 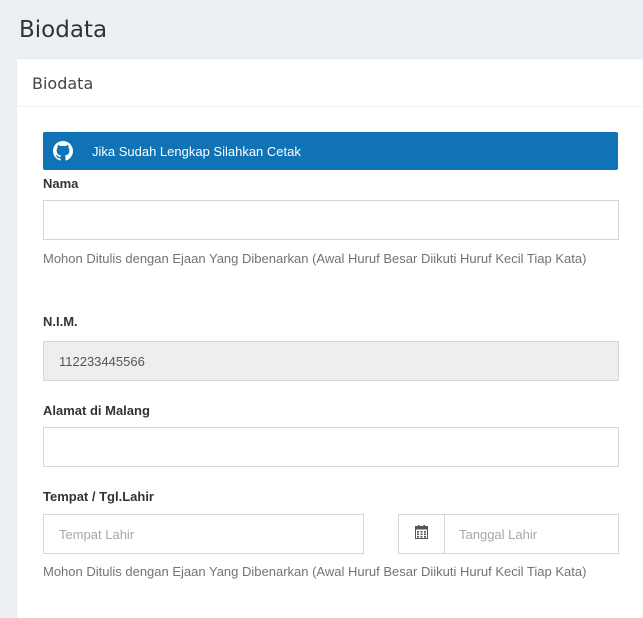 I want to click on alert-text: Jika Sudah Lengkap Silahkan Cetak, so click(x=196, y=151).